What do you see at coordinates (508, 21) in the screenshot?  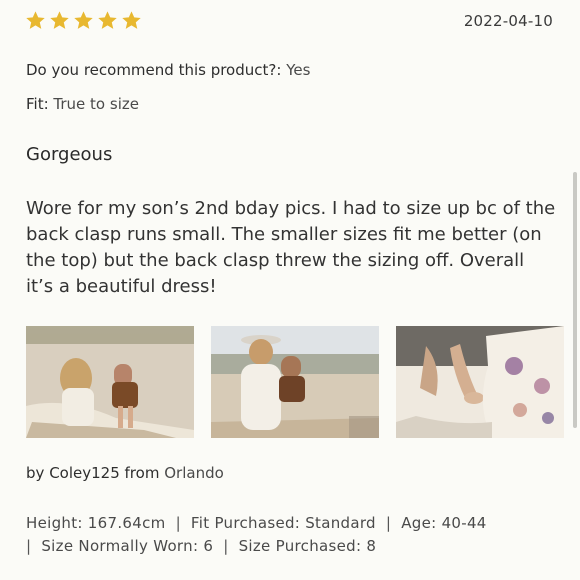 I see `review-date: 2022-04-10` at bounding box center [508, 21].